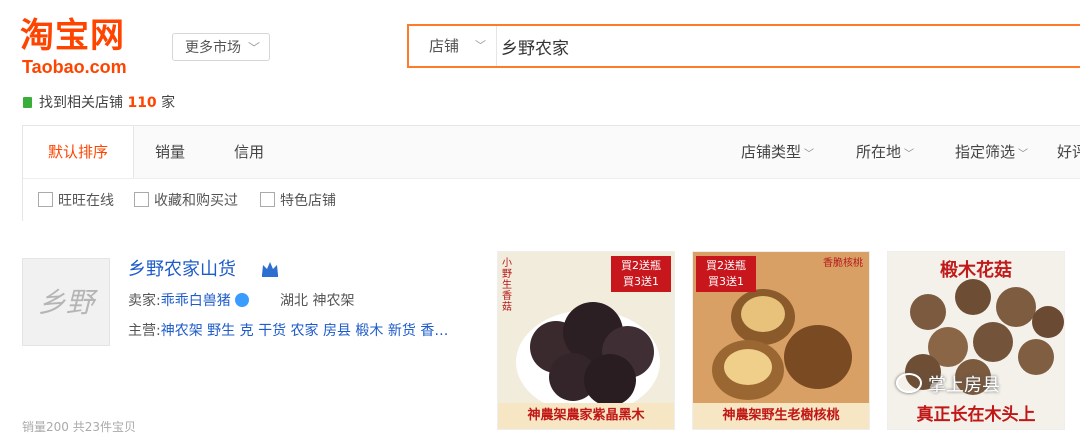 The height and width of the screenshot is (434, 1080). Describe the element at coordinates (142, 103) in the screenshot. I see `result-count-number: 110` at that location.